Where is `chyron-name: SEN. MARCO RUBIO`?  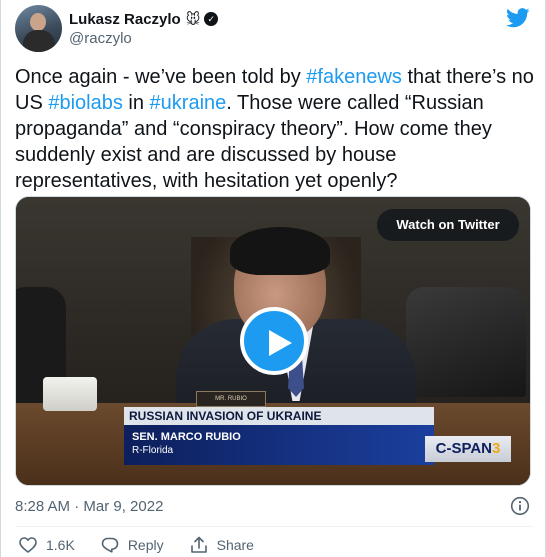
chyron-name: SEN. MARCO RUBIO is located at coordinates (186, 437).